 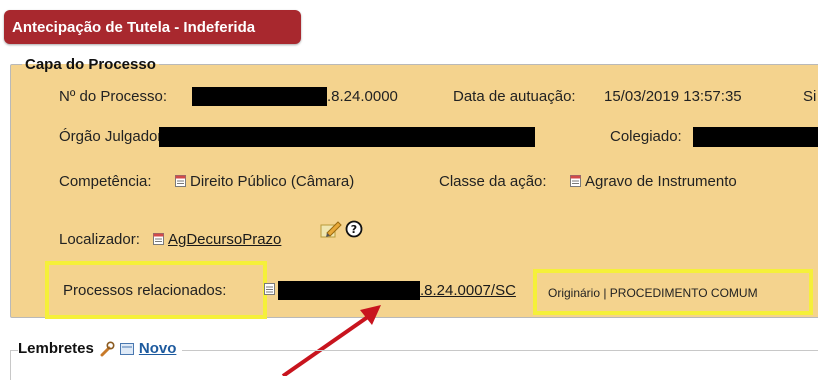 I want to click on lembretes-label: Lembretes, so click(x=56, y=348).